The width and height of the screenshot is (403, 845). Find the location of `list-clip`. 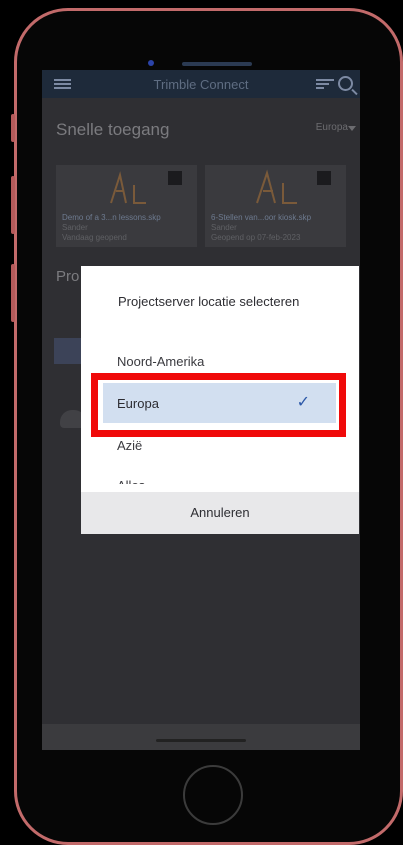

list-clip is located at coordinates (220, 488).